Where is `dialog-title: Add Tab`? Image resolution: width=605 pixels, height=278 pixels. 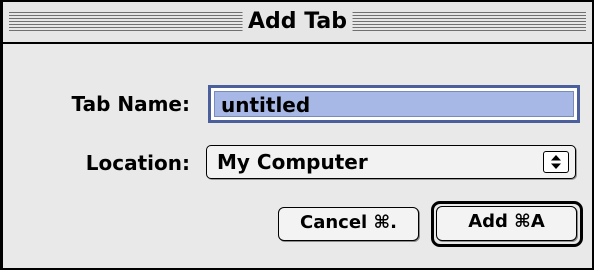
dialog-title: Add Tab is located at coordinates (297, 22).